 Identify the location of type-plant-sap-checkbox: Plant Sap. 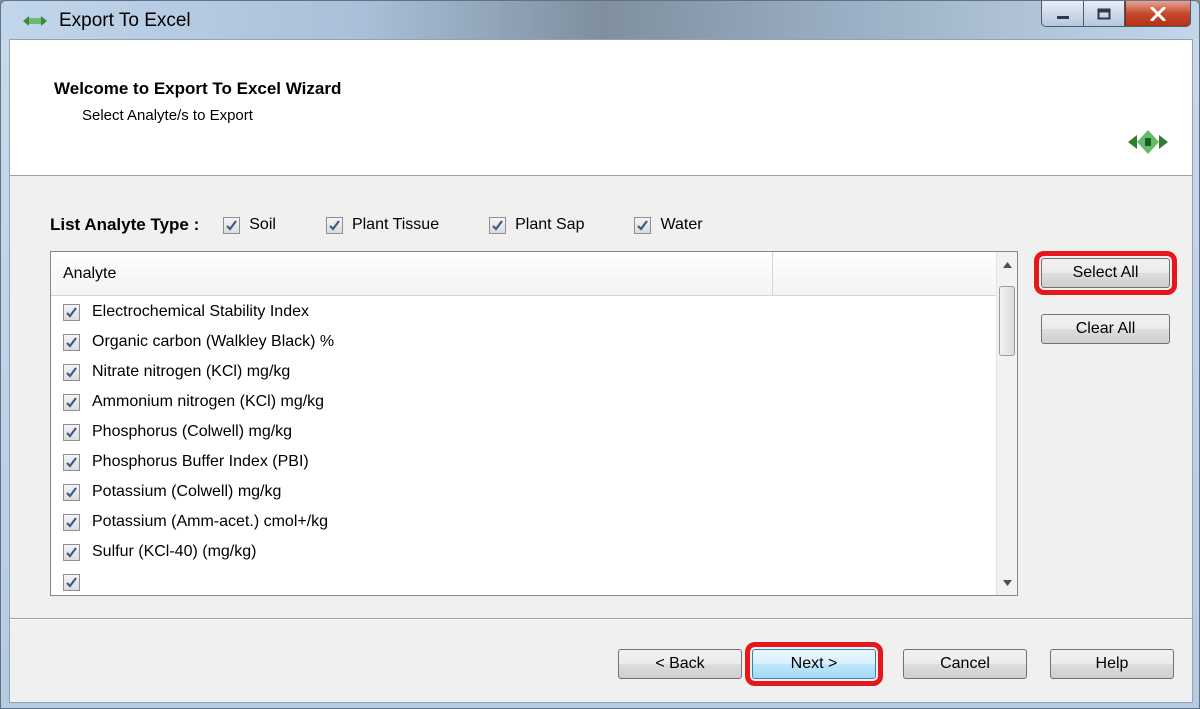
(536, 225).